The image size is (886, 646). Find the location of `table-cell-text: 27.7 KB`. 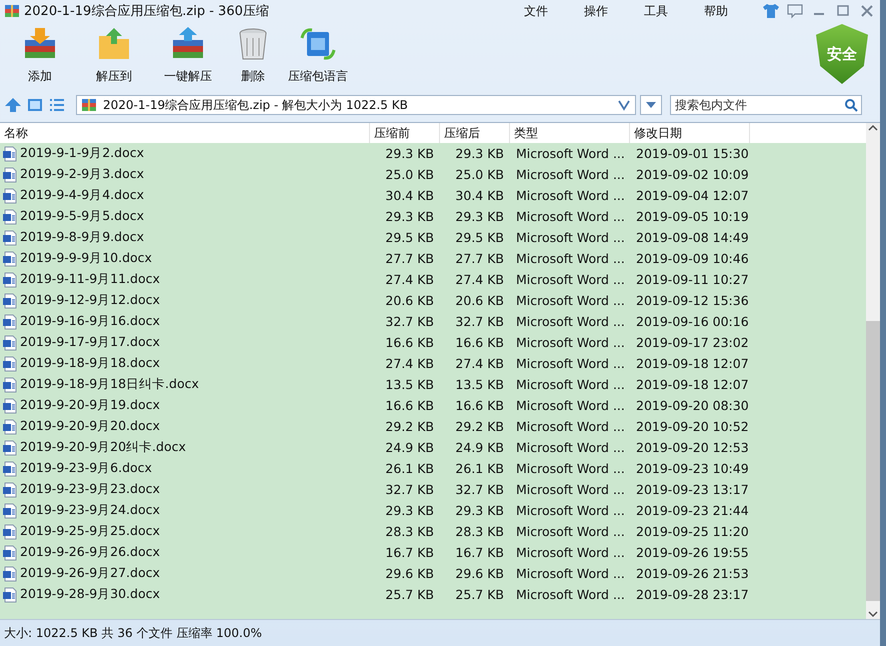

table-cell-text: 27.7 KB is located at coordinates (409, 258).